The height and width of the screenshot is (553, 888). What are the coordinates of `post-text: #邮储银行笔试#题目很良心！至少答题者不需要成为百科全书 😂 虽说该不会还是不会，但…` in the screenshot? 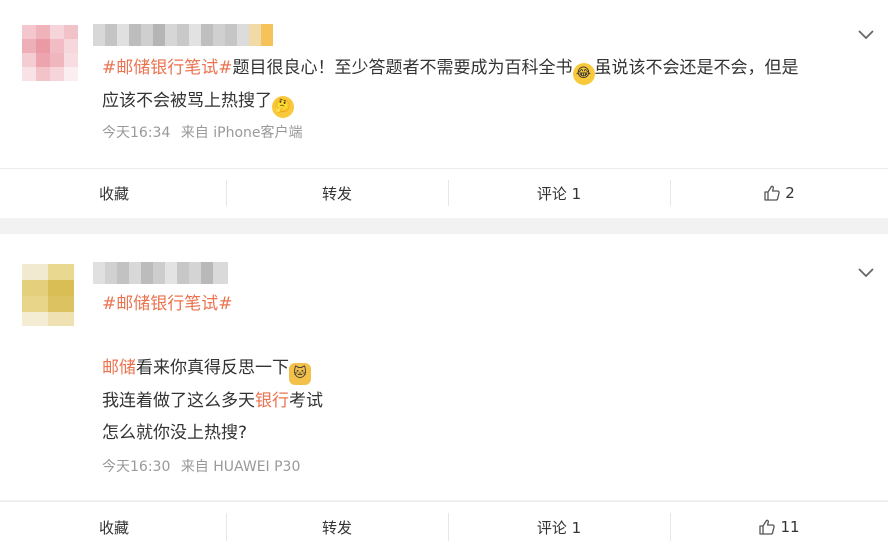 It's located at (480, 85).